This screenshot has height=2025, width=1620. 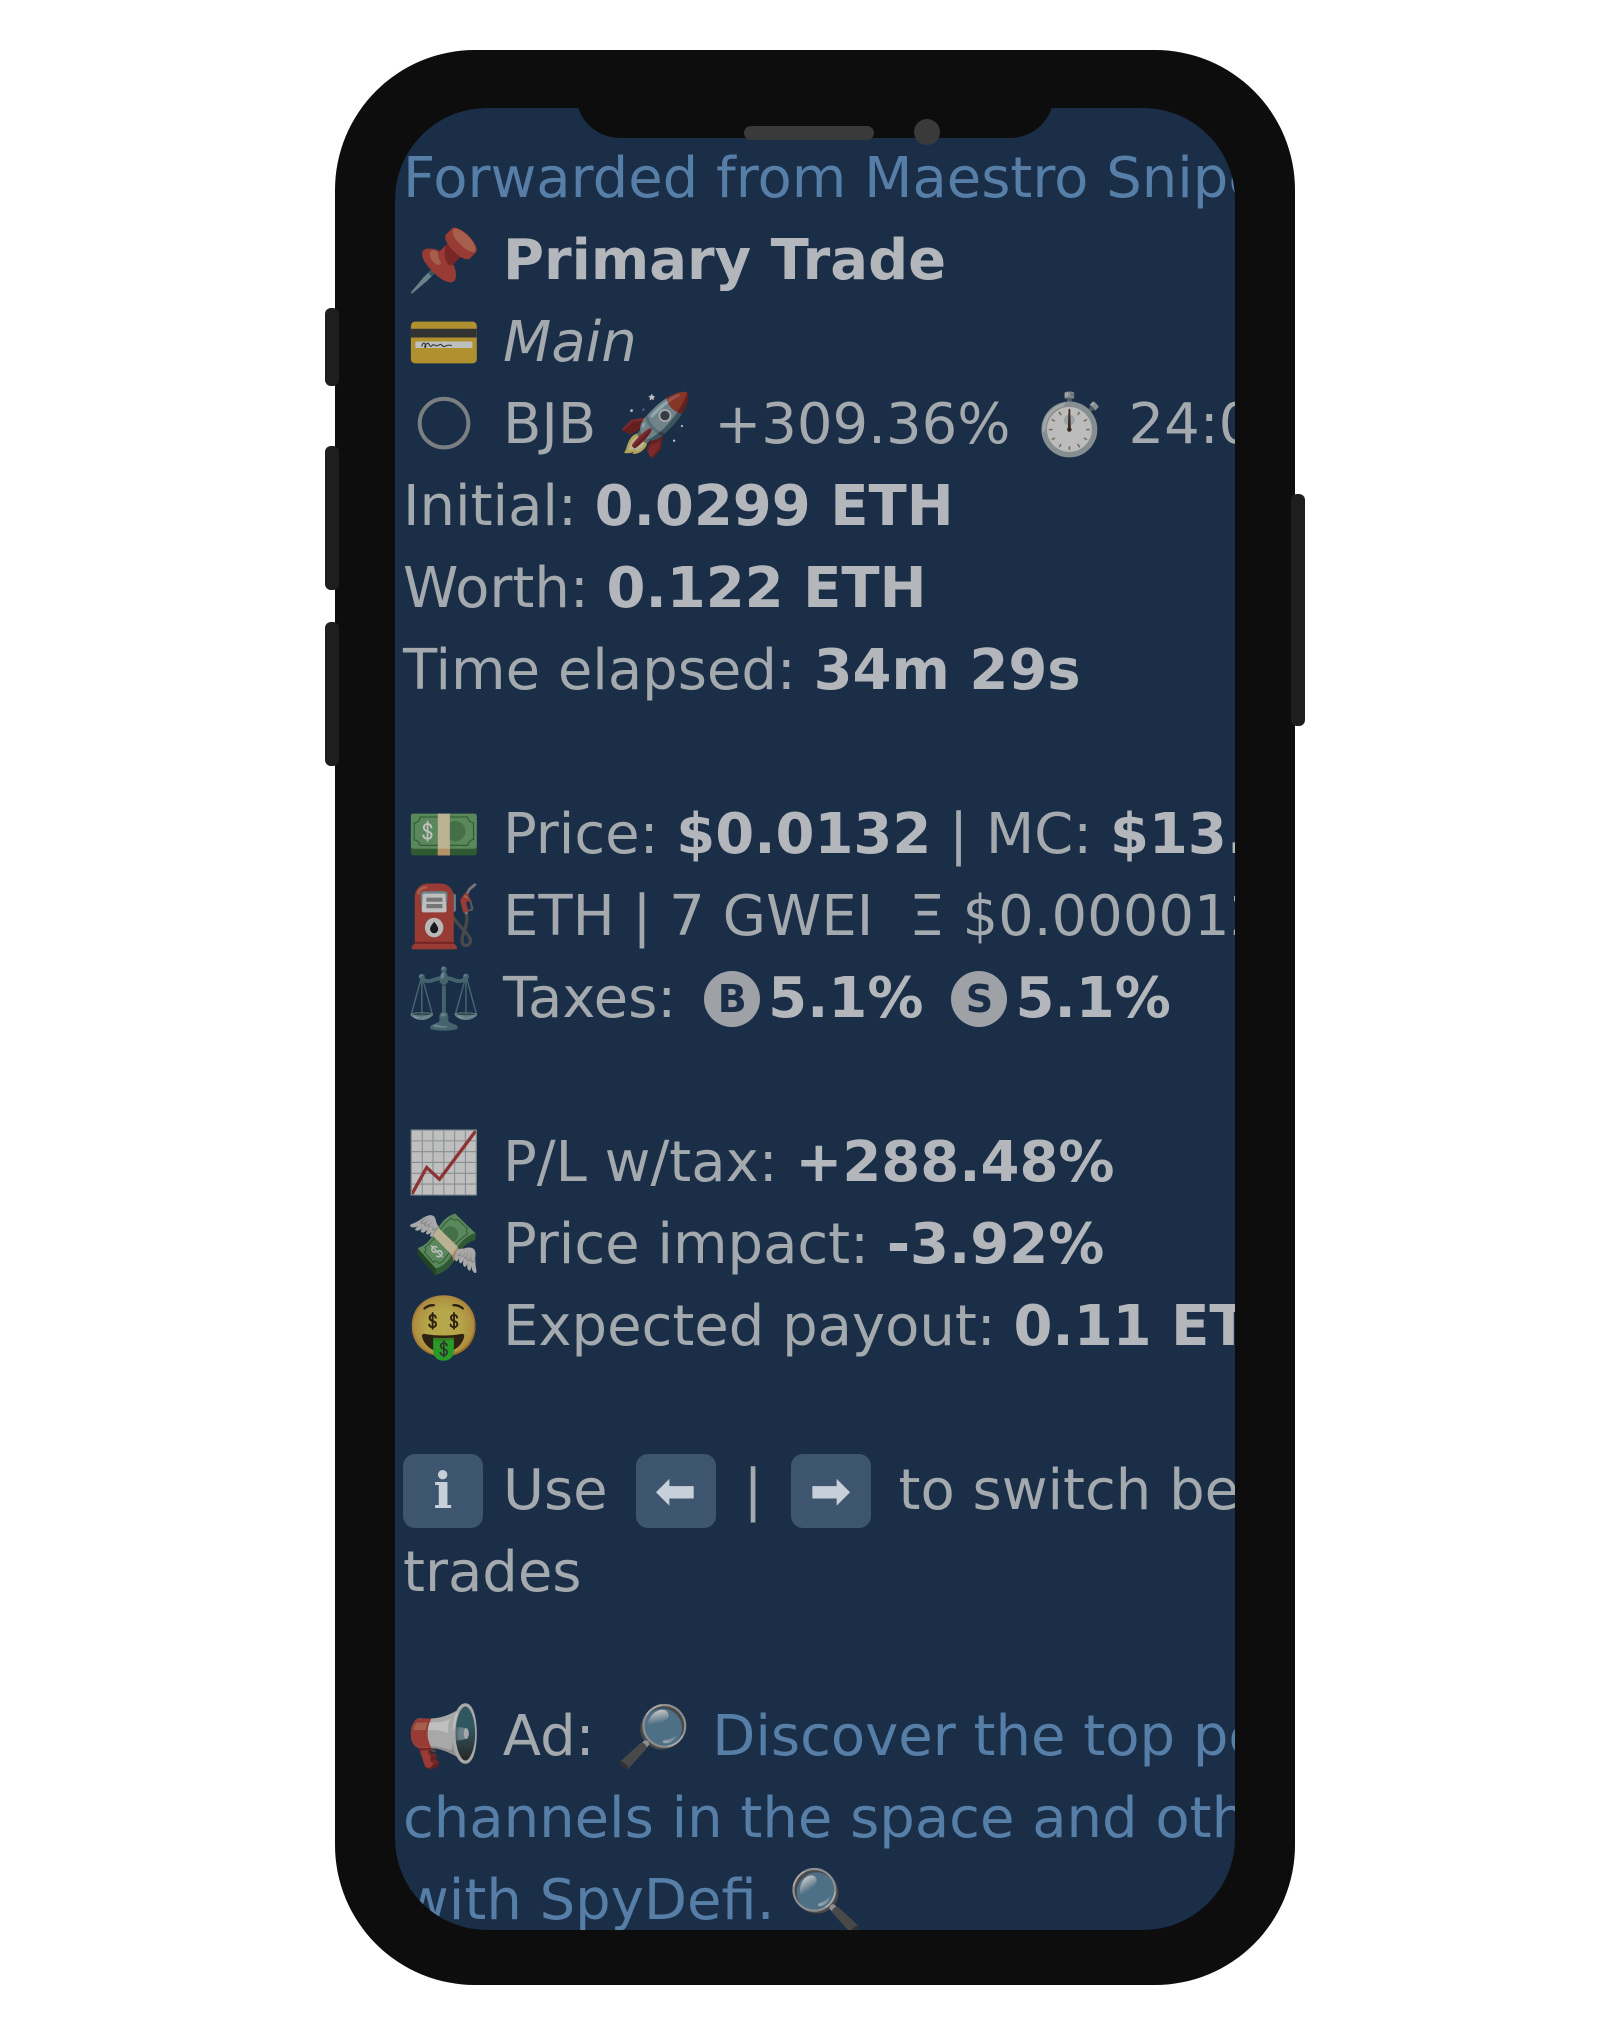 I want to click on token-row: 🌕 BJB 🚀 +309.36% ⏱️ 24:00, so click(x=819, y=425).